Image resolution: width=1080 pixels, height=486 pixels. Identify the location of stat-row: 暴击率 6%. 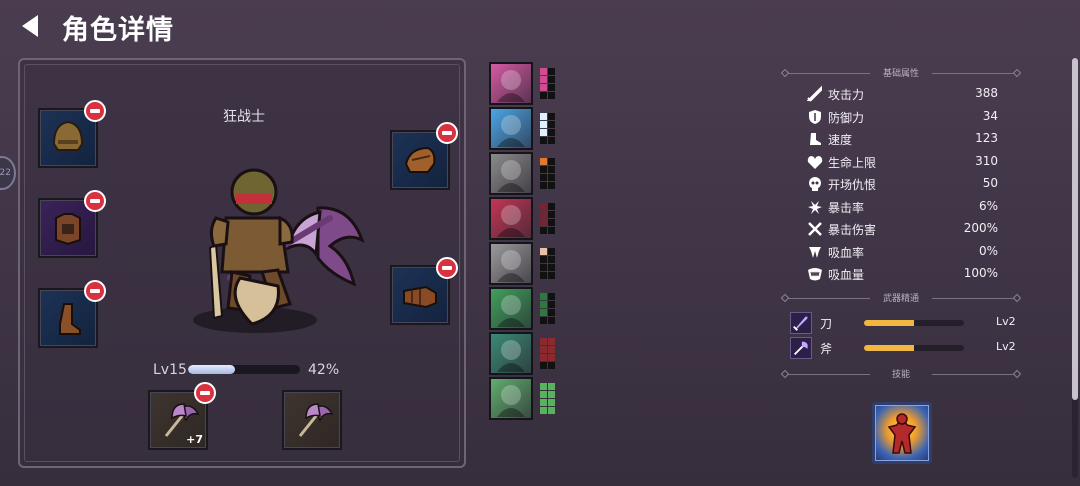
(906, 207).